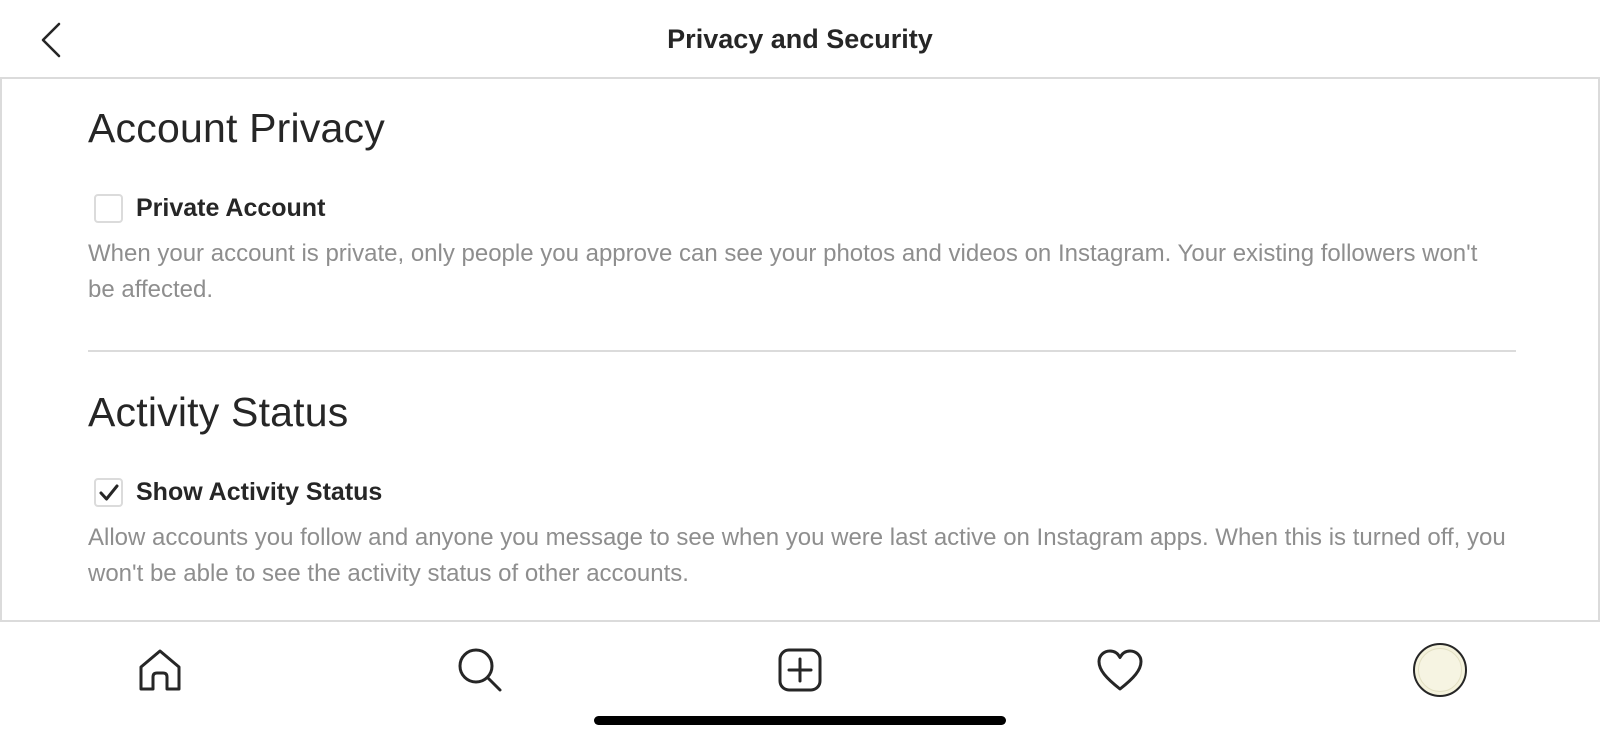 The height and width of the screenshot is (739, 1600). I want to click on private-account-checkbox, so click(108, 208).